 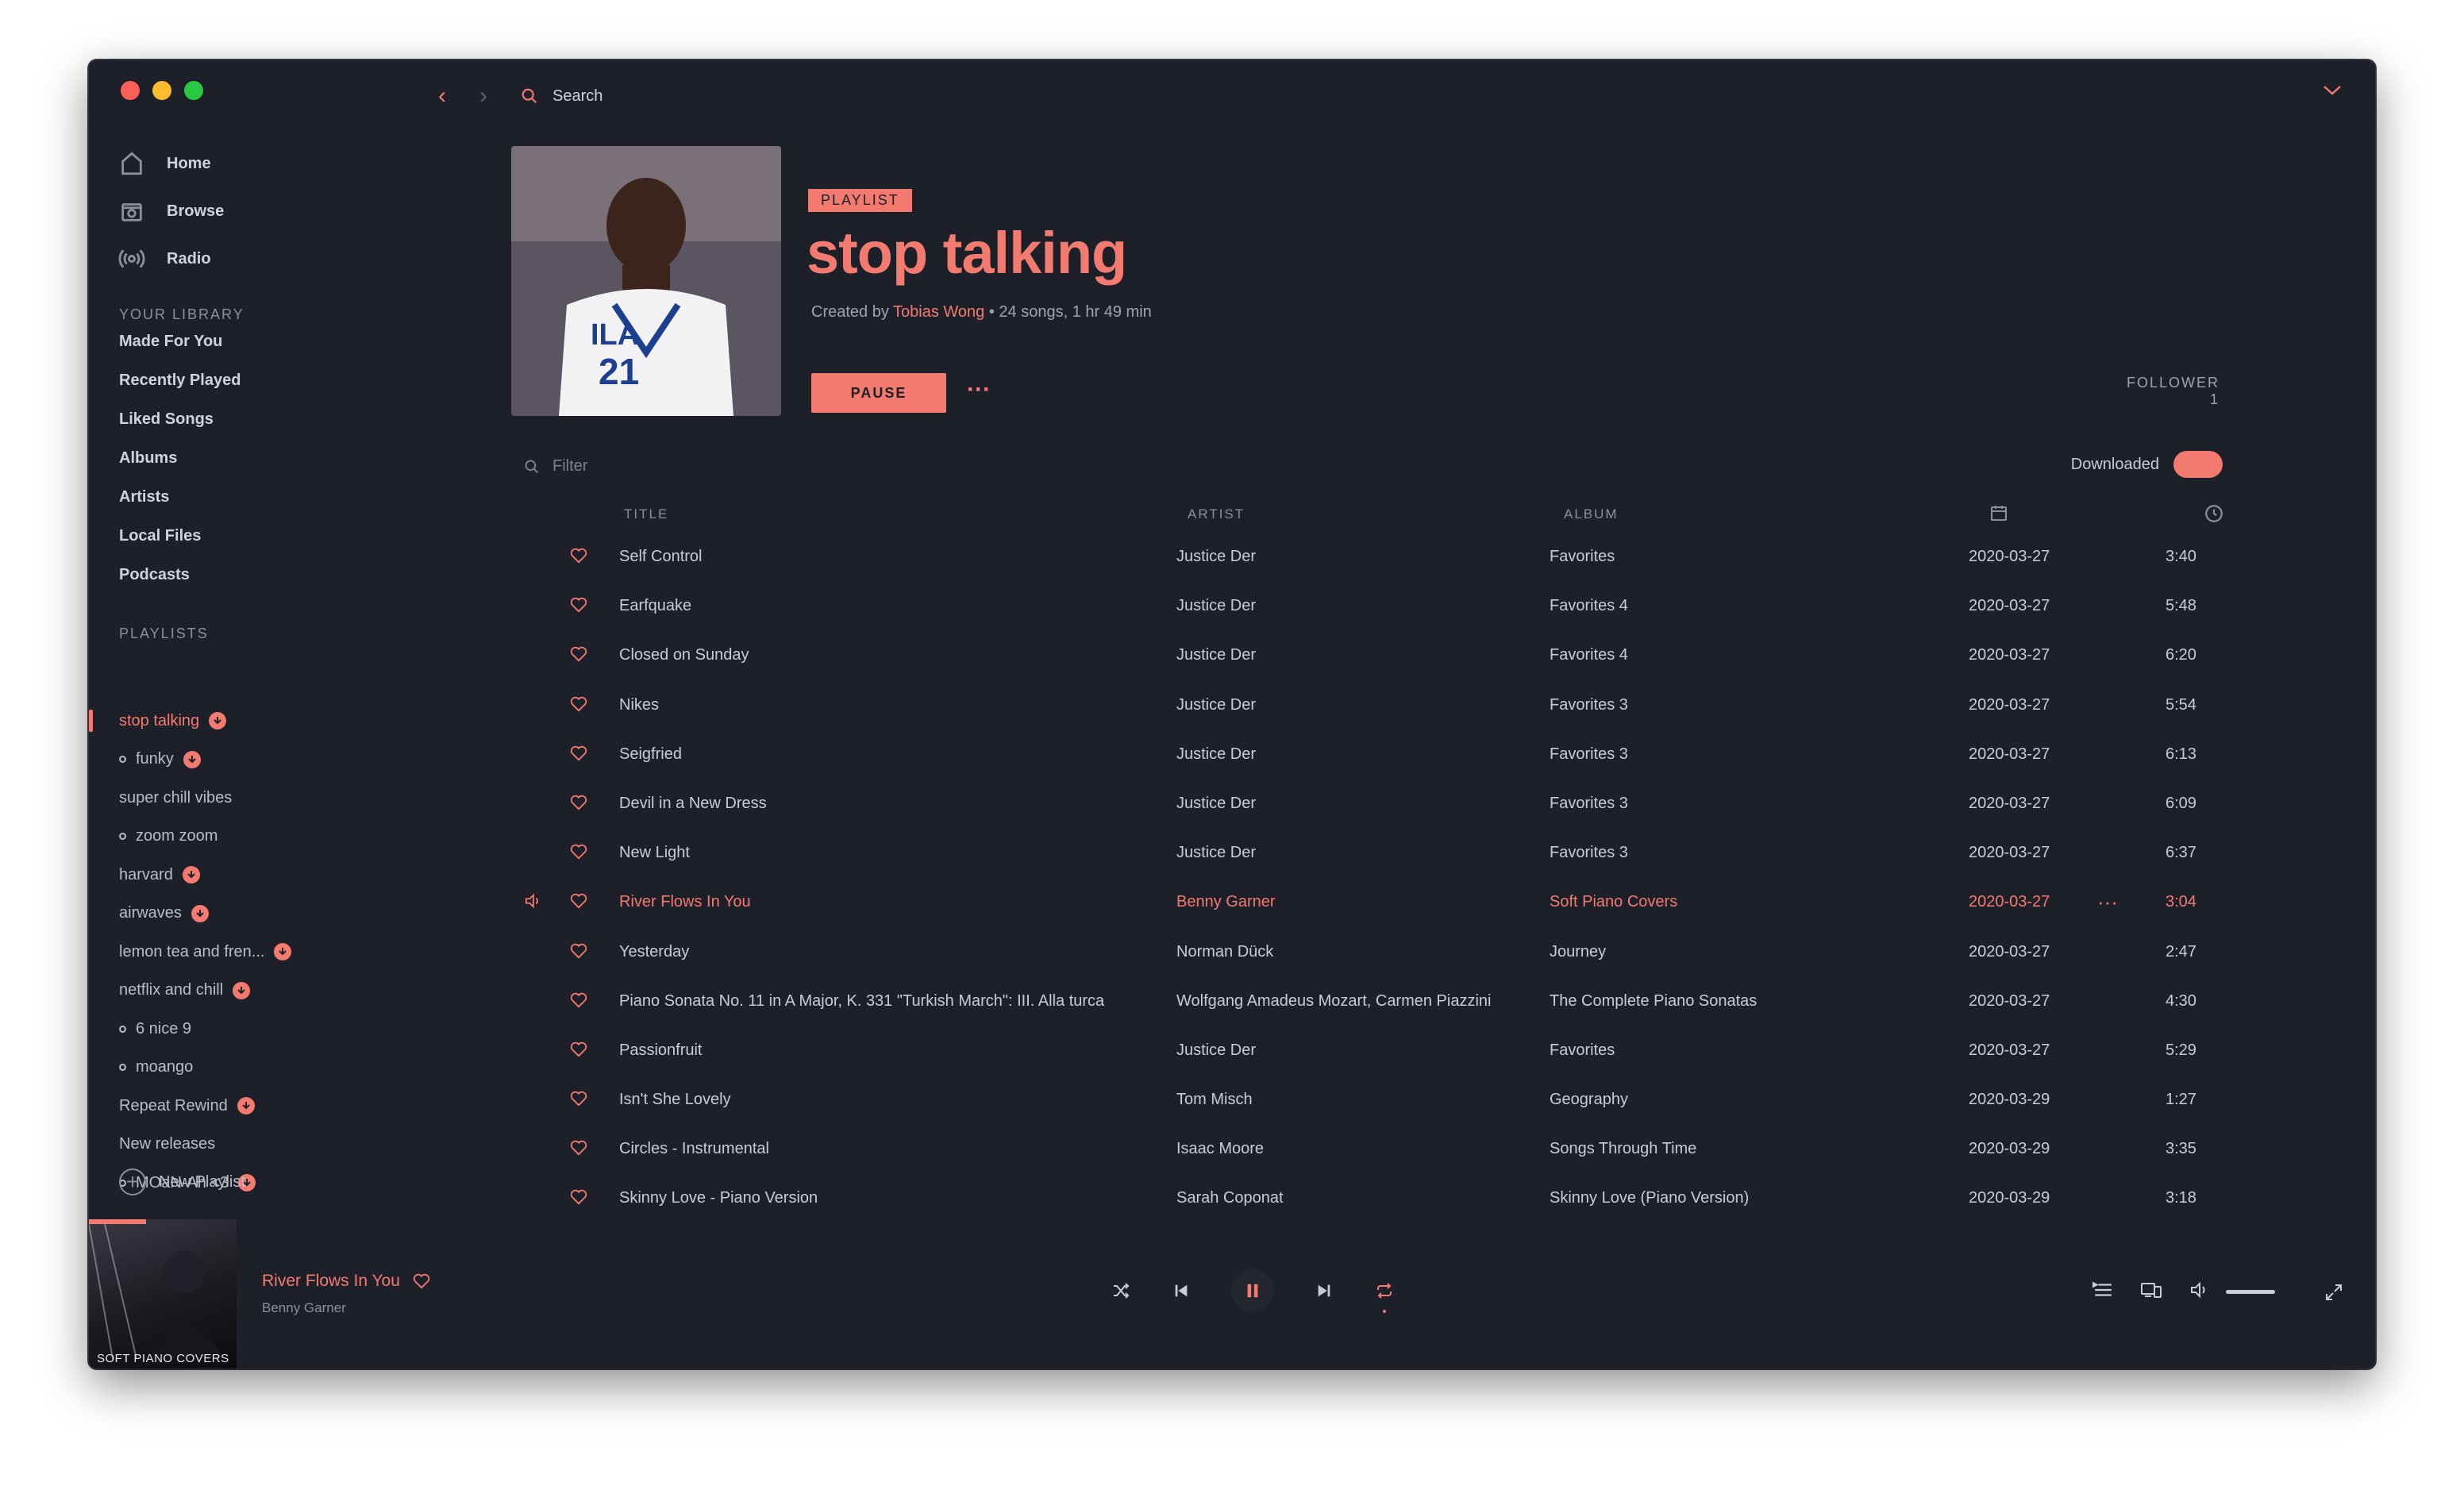 What do you see at coordinates (2198, 1292) in the screenshot?
I see `volume-icon` at bounding box center [2198, 1292].